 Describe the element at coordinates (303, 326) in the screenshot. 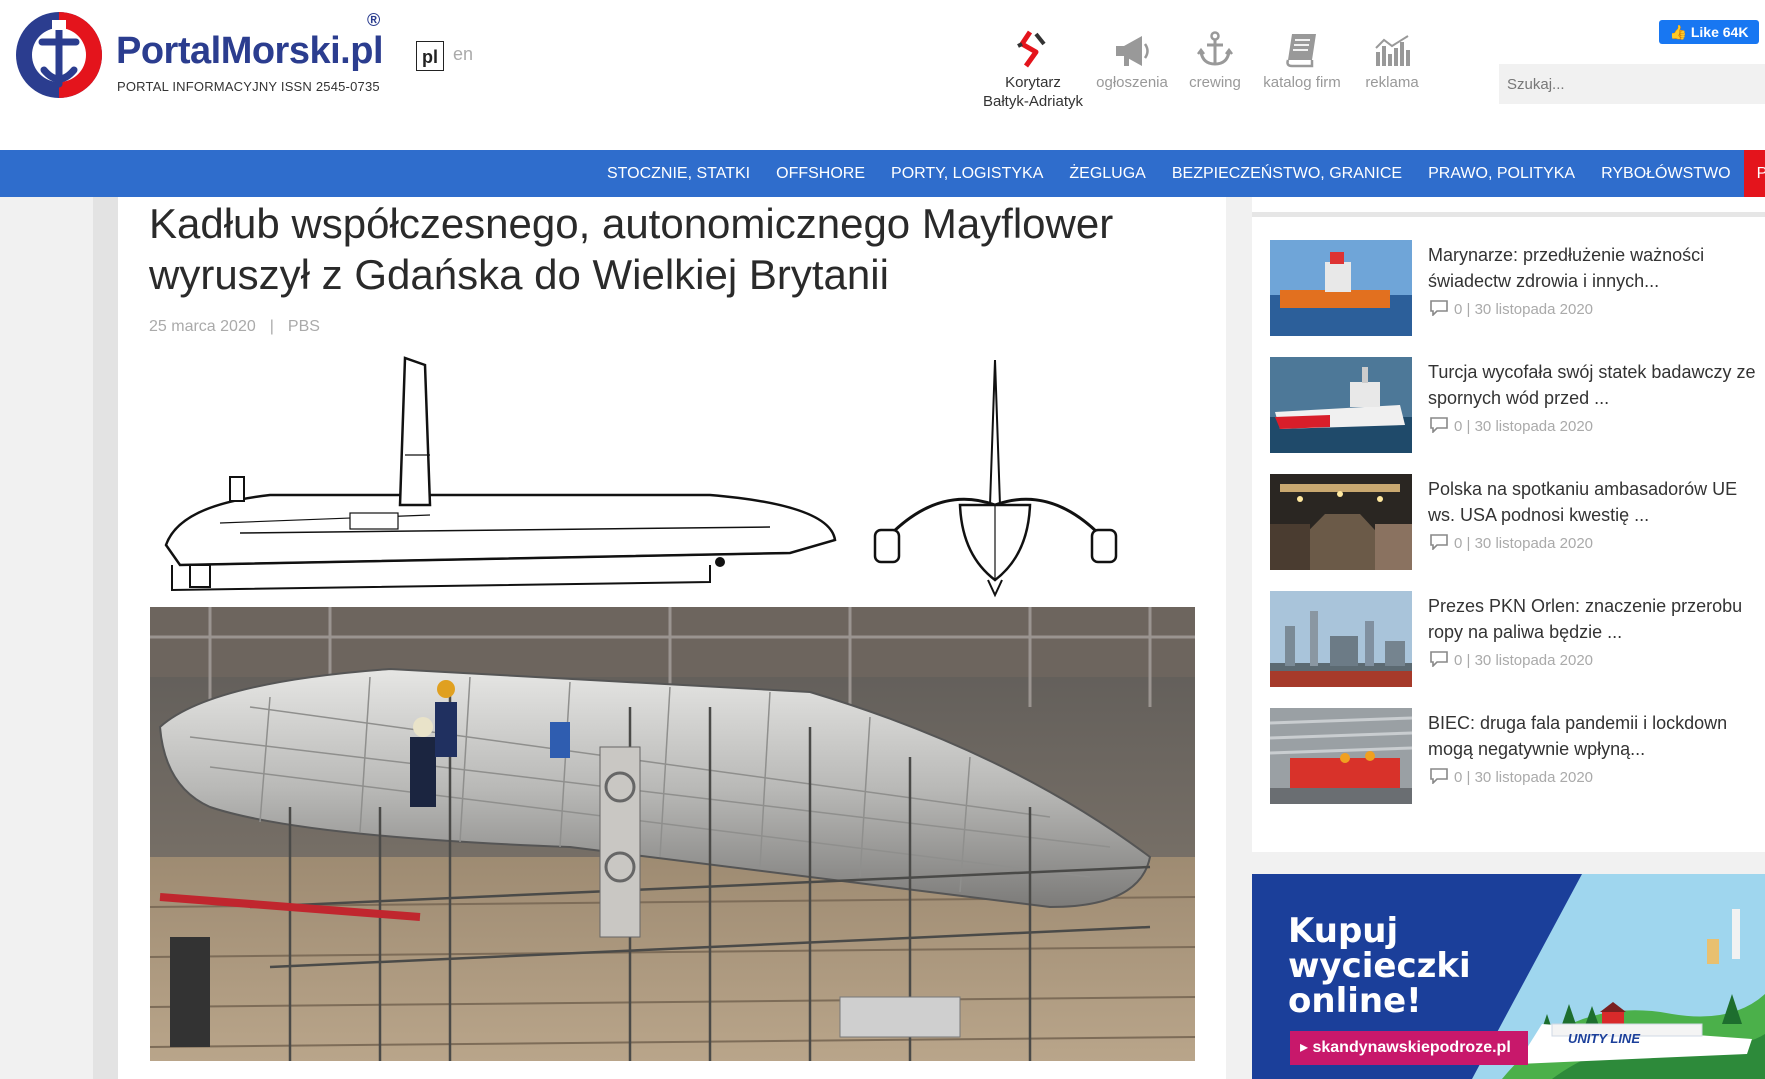

I see `article-author: PBS` at that location.